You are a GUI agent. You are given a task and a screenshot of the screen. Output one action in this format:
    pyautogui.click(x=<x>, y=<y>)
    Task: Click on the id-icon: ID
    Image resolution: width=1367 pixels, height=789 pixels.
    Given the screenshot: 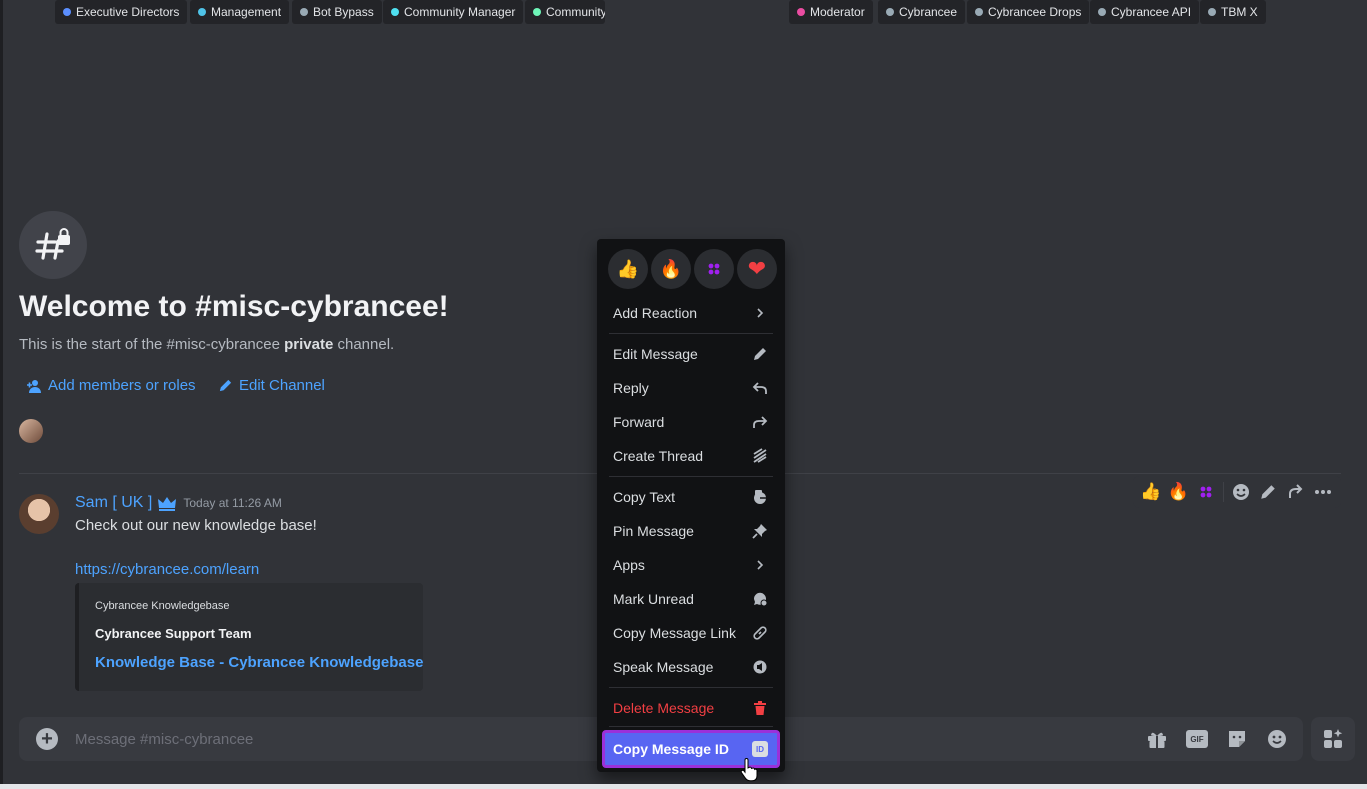 What is the action you would take?
    pyautogui.click(x=760, y=749)
    